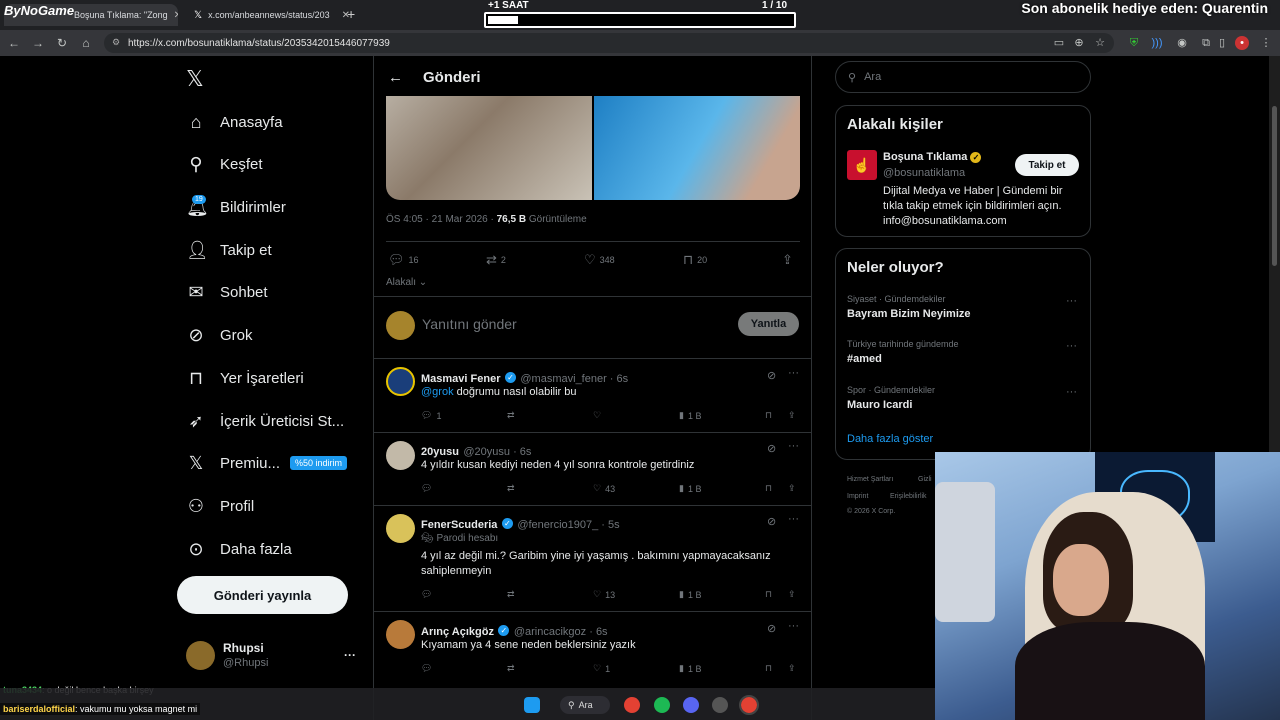  Describe the element at coordinates (351, 14) in the screenshot. I see `new-tab-button: +` at that location.